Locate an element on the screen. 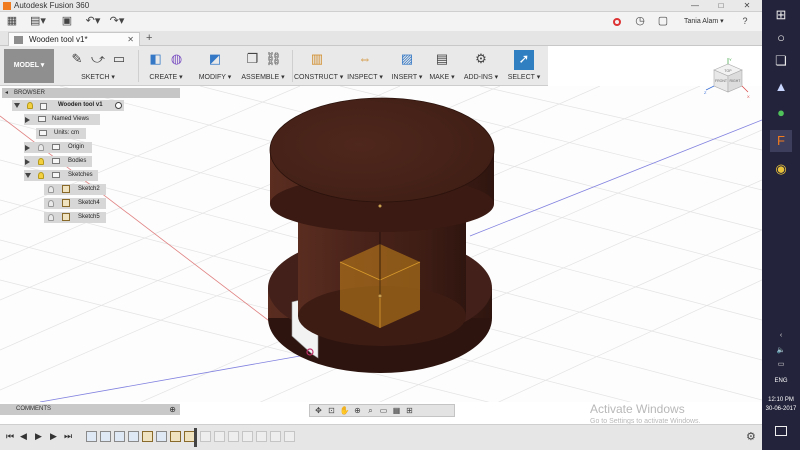 The height and width of the screenshot is (450, 800). user-account-menu: Tania Alam ▾ is located at coordinates (704, 21).